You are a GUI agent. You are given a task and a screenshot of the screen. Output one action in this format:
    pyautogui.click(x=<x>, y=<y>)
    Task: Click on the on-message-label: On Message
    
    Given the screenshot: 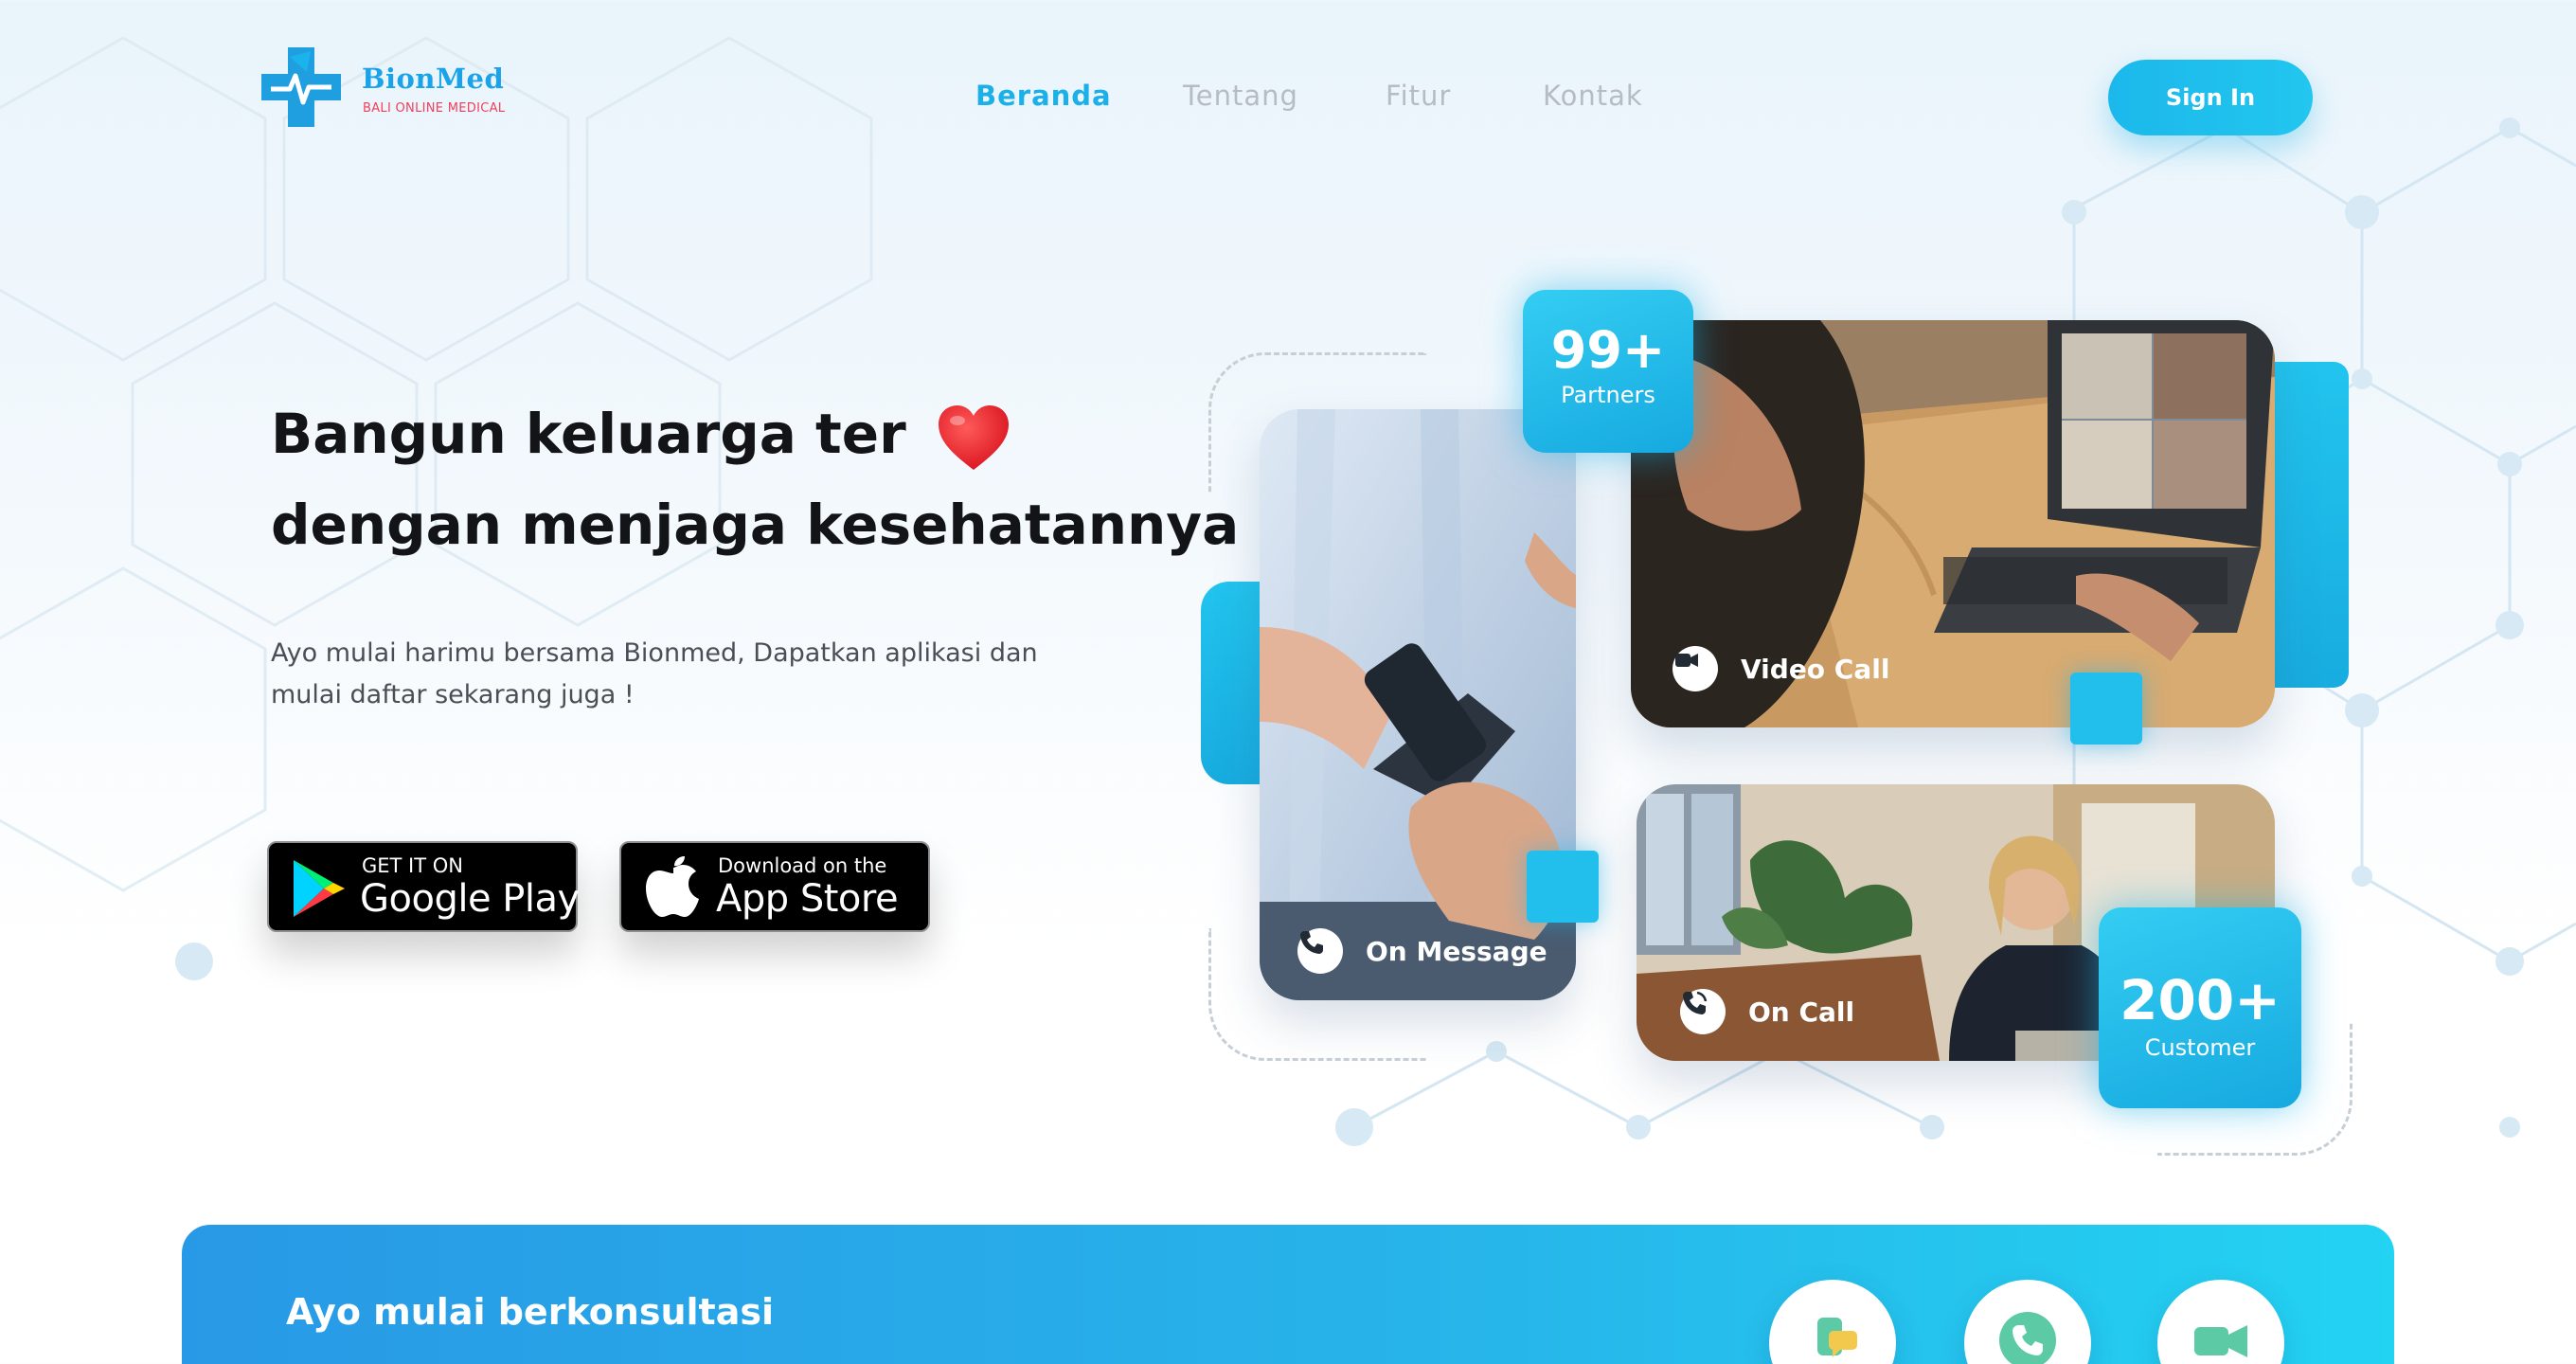 What is the action you would take?
    pyautogui.click(x=1456, y=951)
    